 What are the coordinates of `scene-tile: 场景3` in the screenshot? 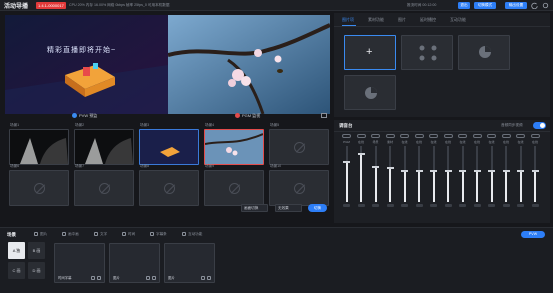 It's located at (169, 144).